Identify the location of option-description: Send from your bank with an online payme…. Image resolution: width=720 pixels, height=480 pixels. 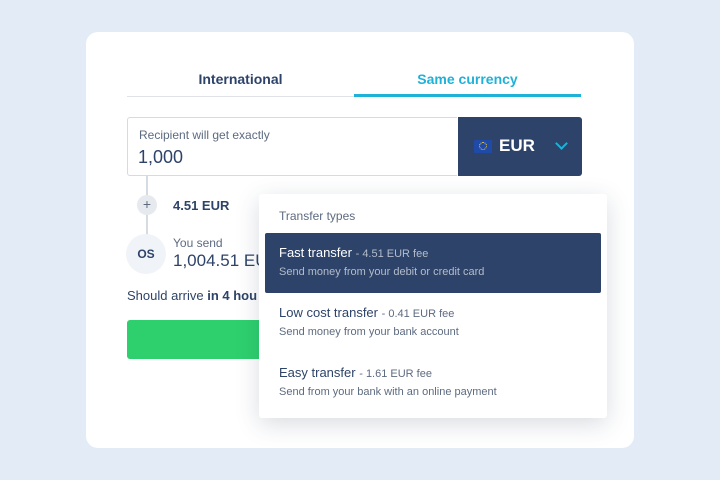
(388, 392).